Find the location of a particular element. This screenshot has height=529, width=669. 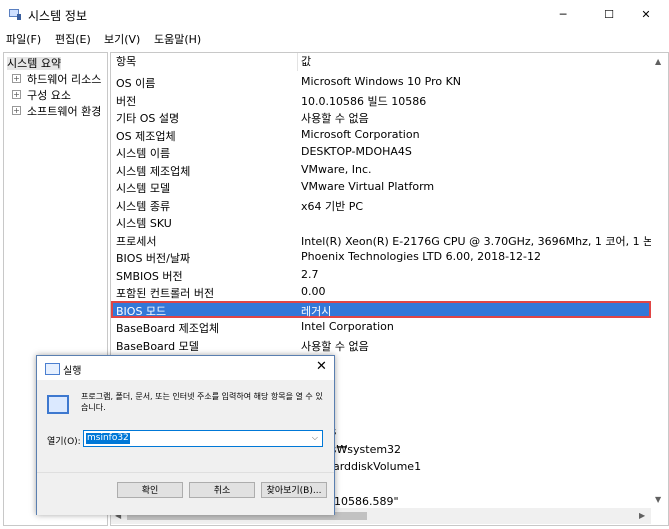

menu-help: 도움말(H) is located at coordinates (177, 39).